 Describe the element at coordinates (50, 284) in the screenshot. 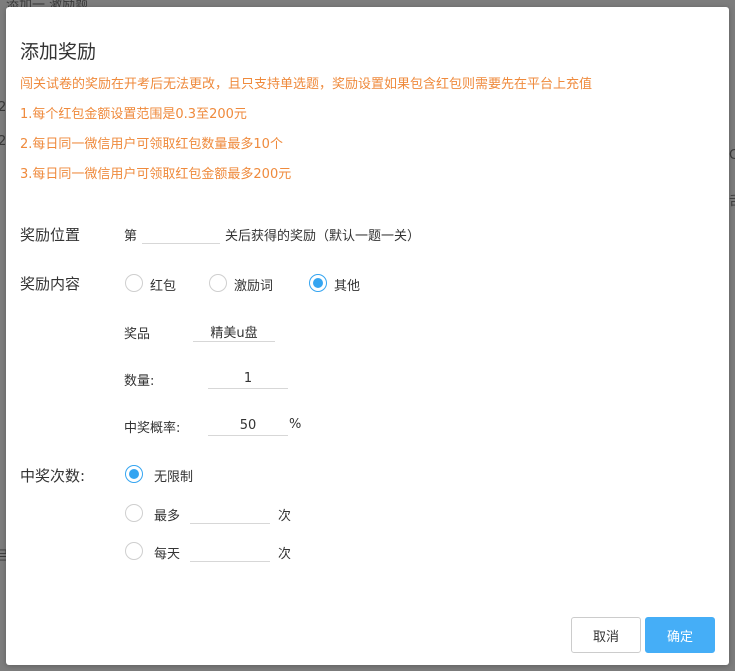

I see `reward-content-label: 奖励内容` at that location.